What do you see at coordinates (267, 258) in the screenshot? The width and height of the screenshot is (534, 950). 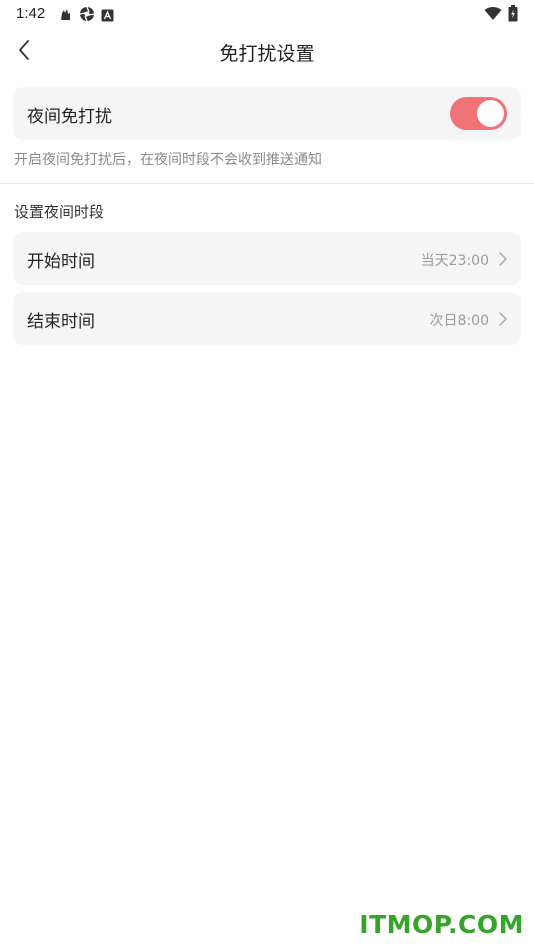 I see `start-time-row: 开始时间 当天23:00` at bounding box center [267, 258].